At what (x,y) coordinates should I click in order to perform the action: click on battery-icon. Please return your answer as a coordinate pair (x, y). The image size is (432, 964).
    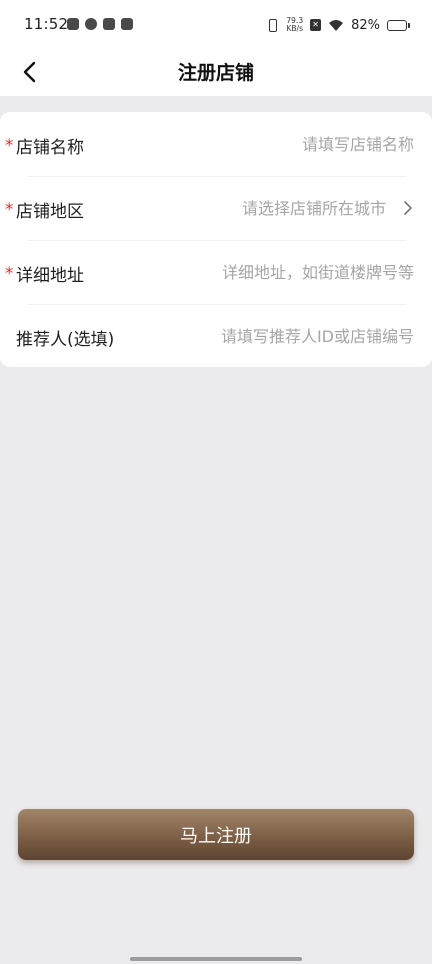
    Looking at the image, I should click on (398, 25).